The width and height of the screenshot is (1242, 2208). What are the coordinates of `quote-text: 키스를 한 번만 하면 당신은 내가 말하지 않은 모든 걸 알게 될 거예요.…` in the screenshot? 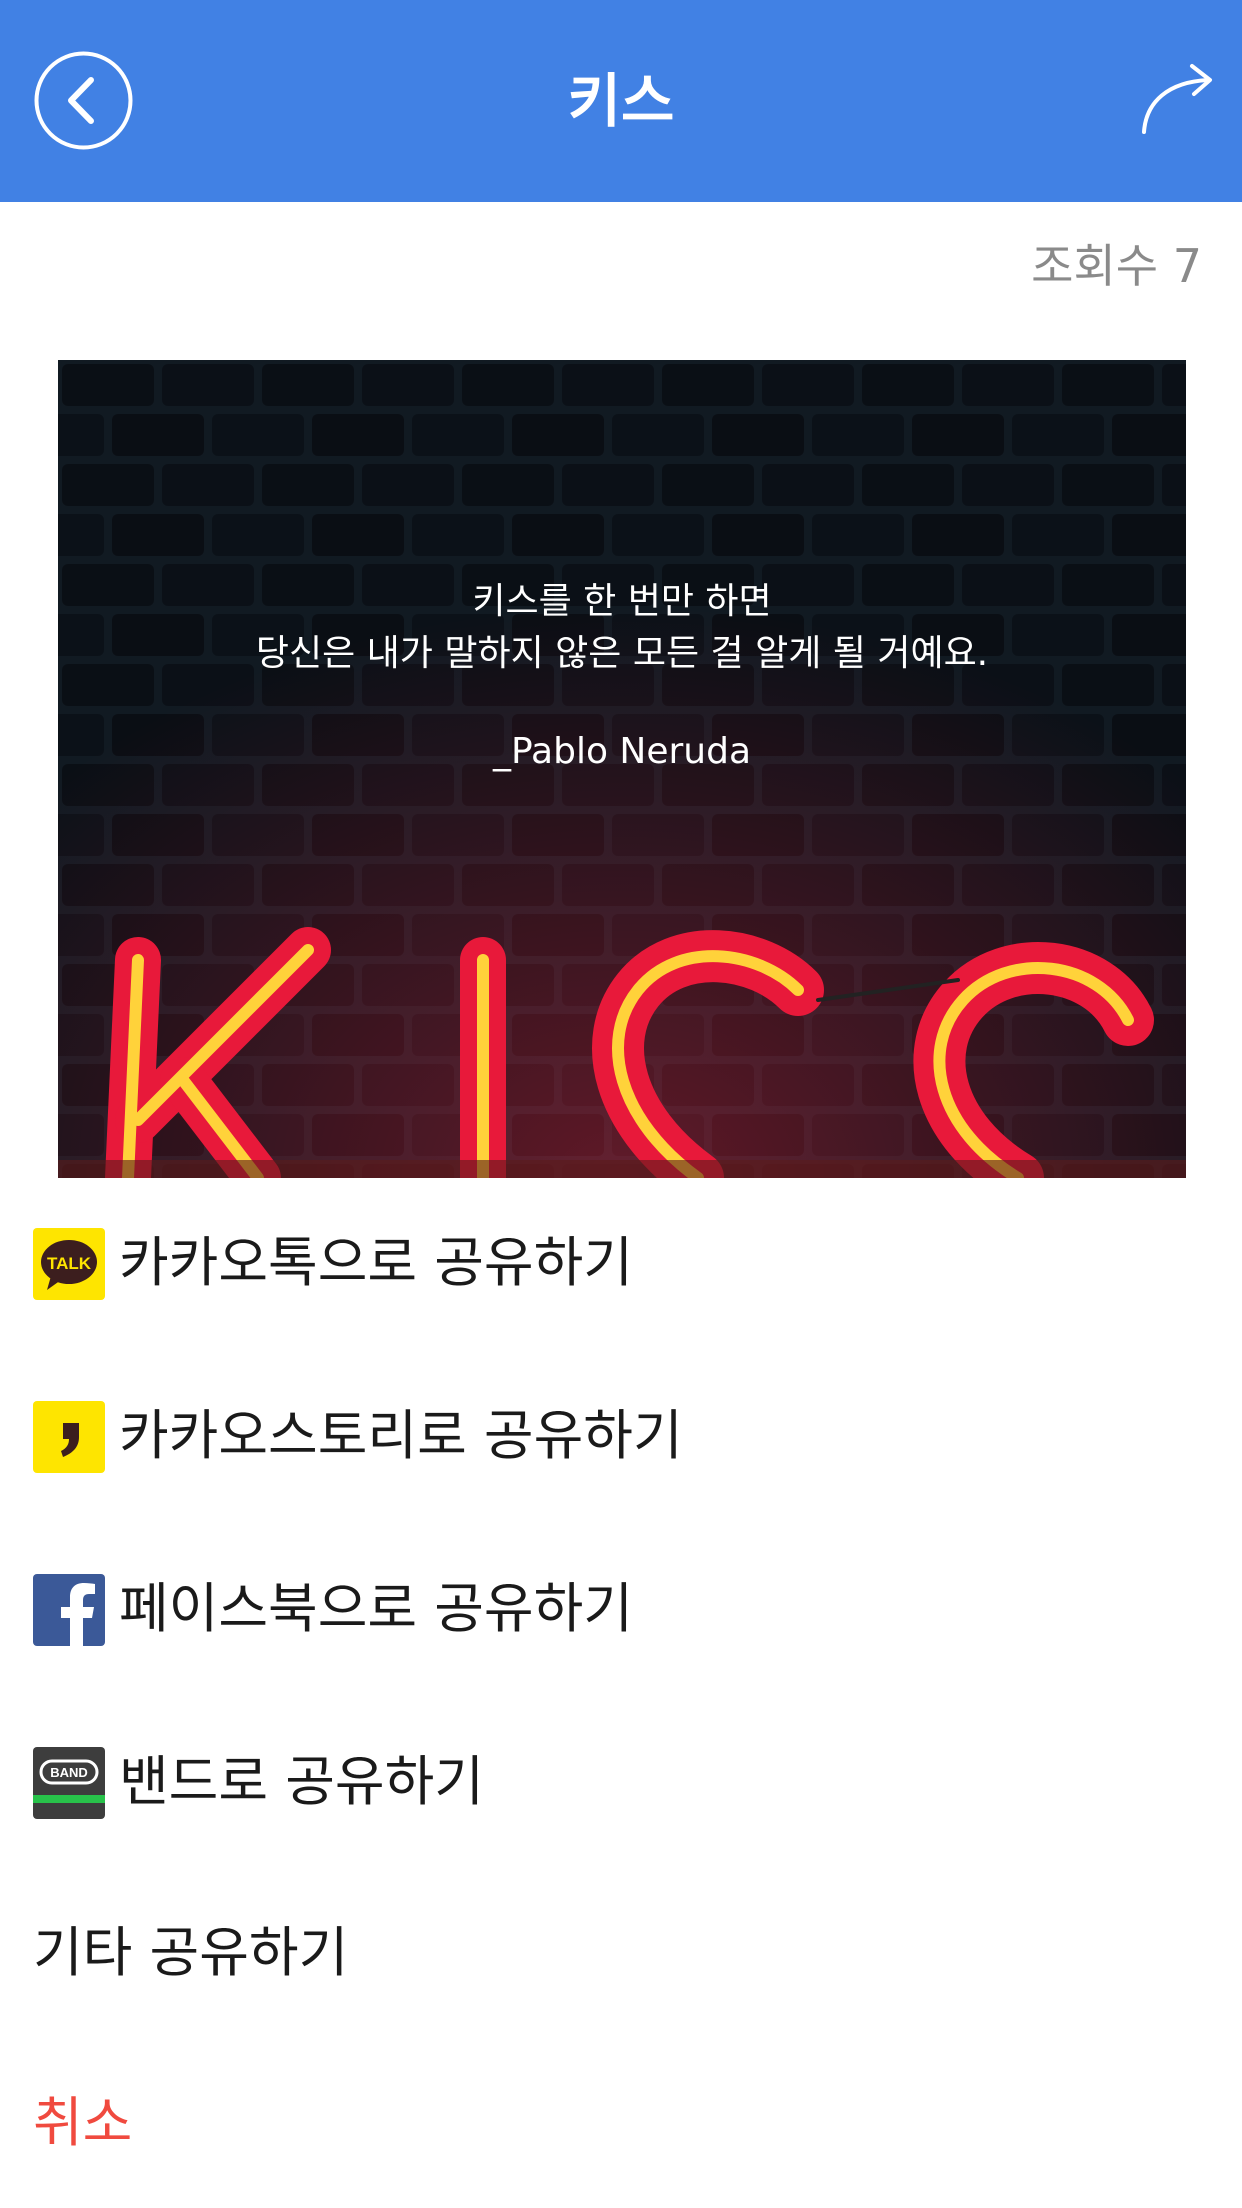 It's located at (622, 677).